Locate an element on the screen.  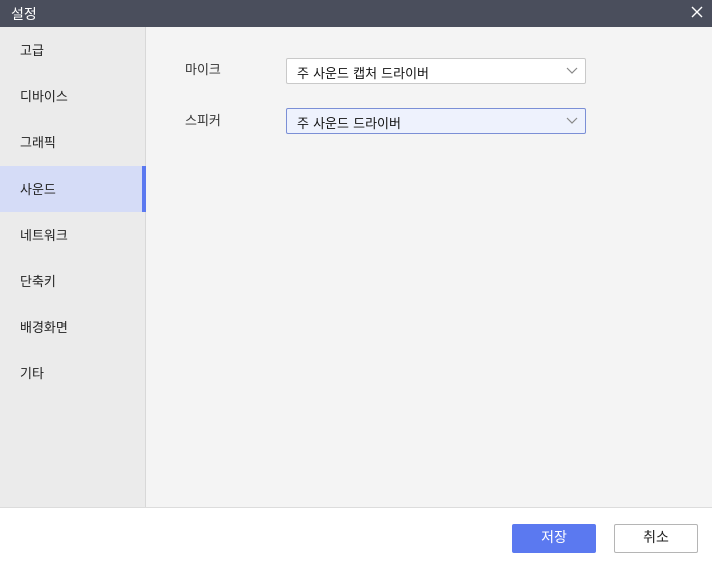
sidebar-item-shortcuts: 단축키 is located at coordinates (73, 281).